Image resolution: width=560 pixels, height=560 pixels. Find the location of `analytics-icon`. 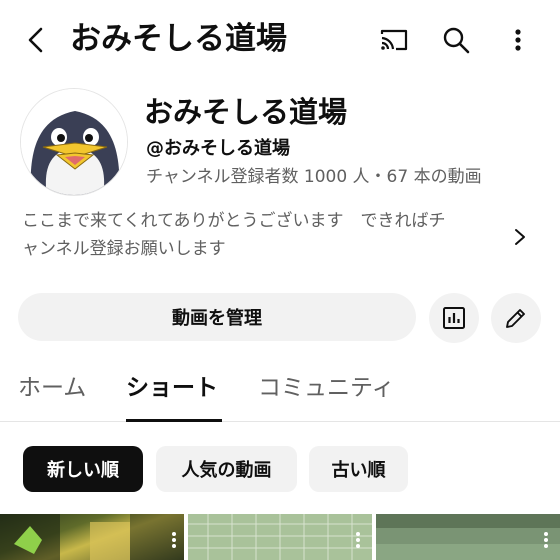

analytics-icon is located at coordinates (454, 318).